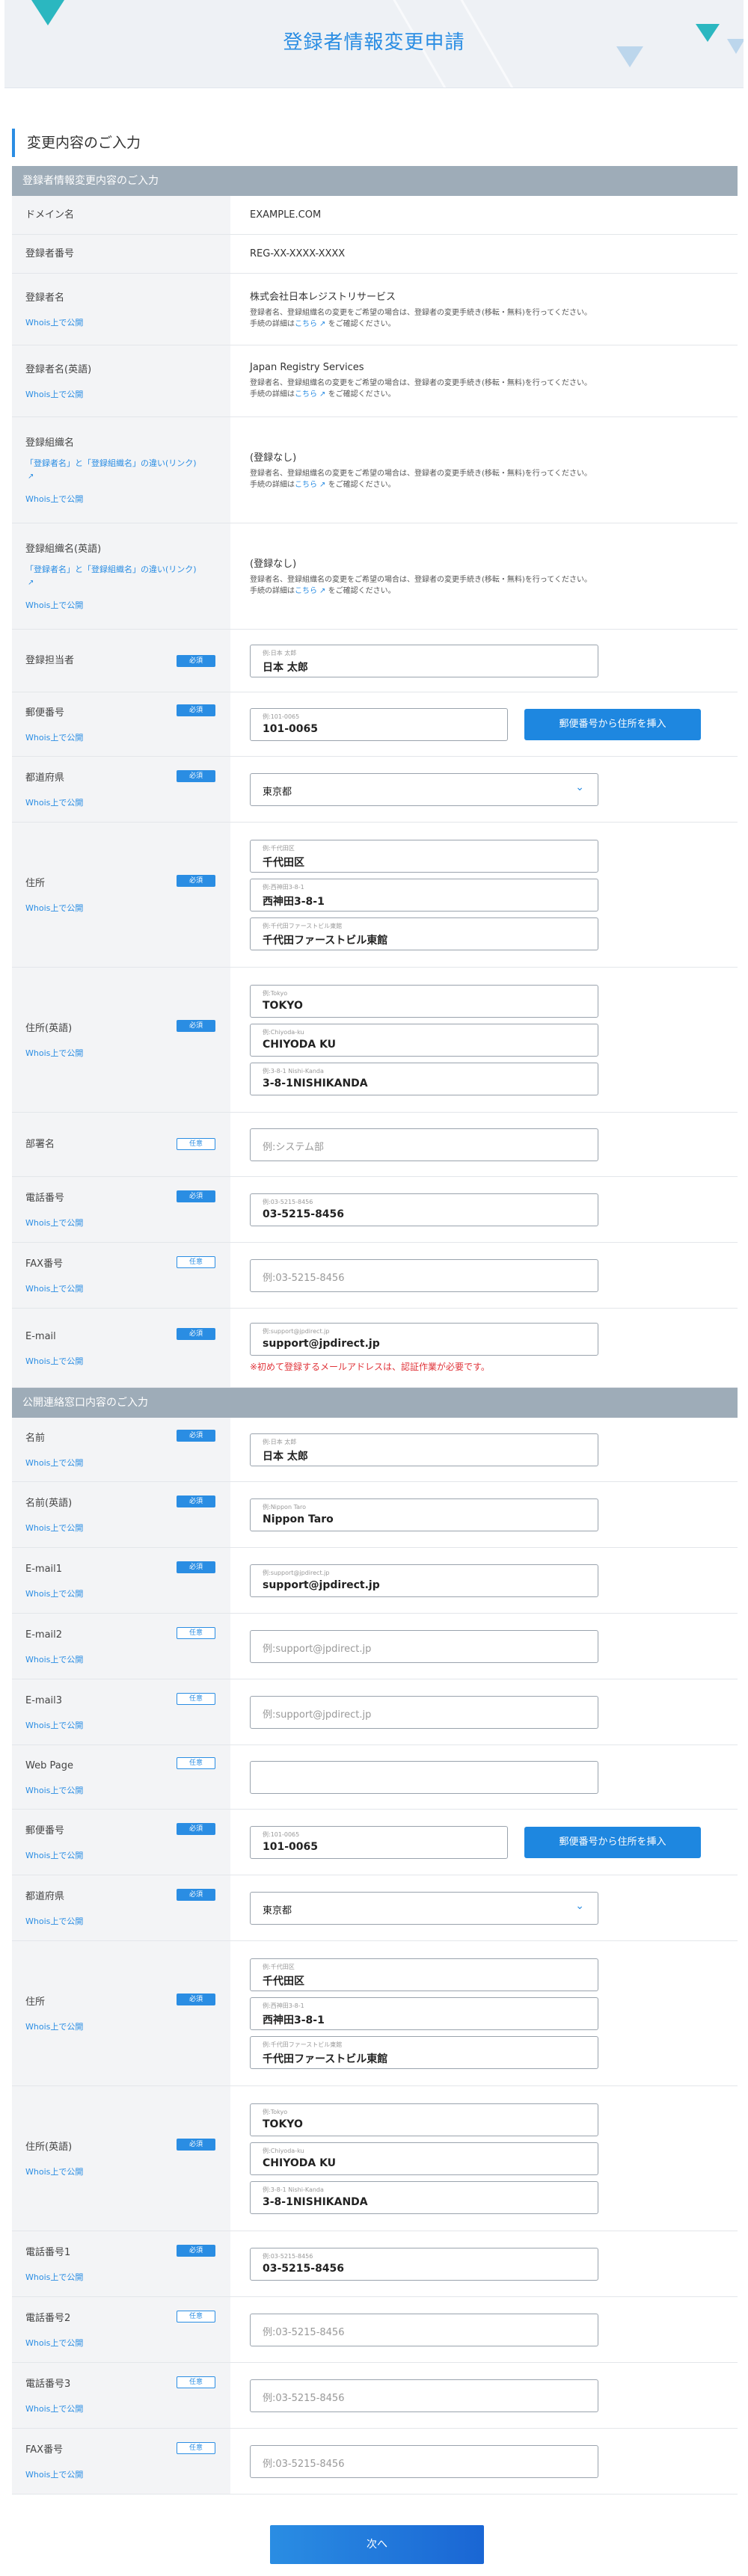 Image resolution: width=748 pixels, height=2576 pixels. What do you see at coordinates (424, 1581) in the screenshot?
I see `public-email1-input: 例:support@jpdirect.jp support@jpdirect.jp` at bounding box center [424, 1581].